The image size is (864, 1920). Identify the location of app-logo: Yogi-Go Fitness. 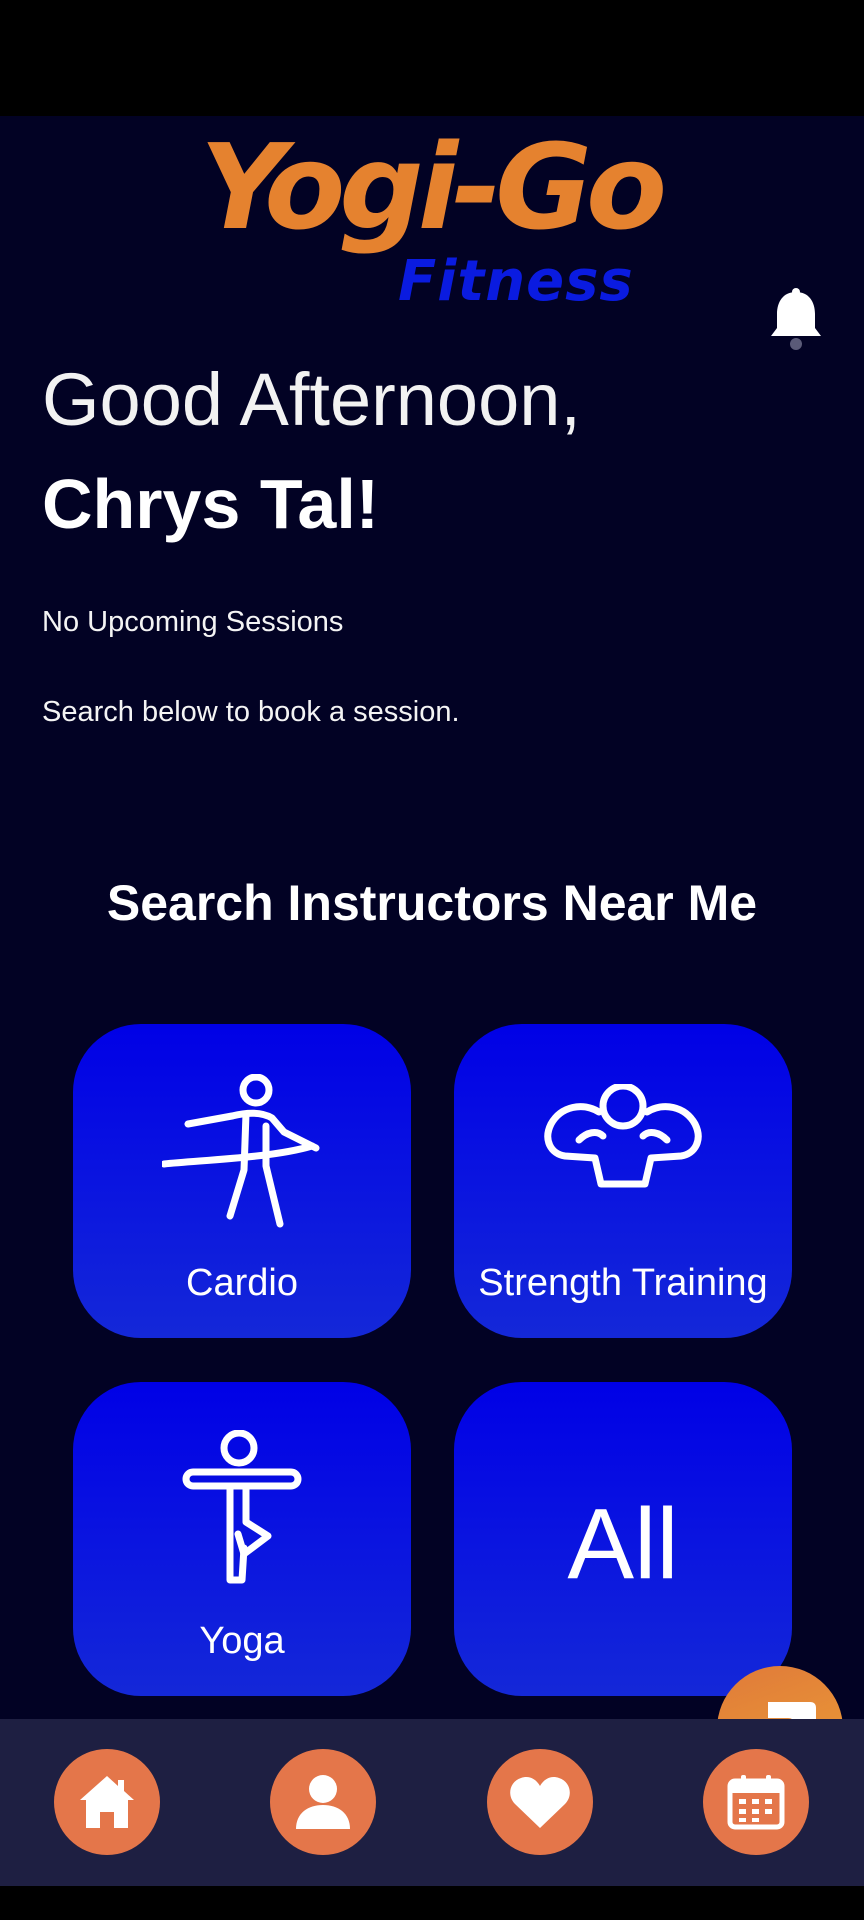
(435, 223).